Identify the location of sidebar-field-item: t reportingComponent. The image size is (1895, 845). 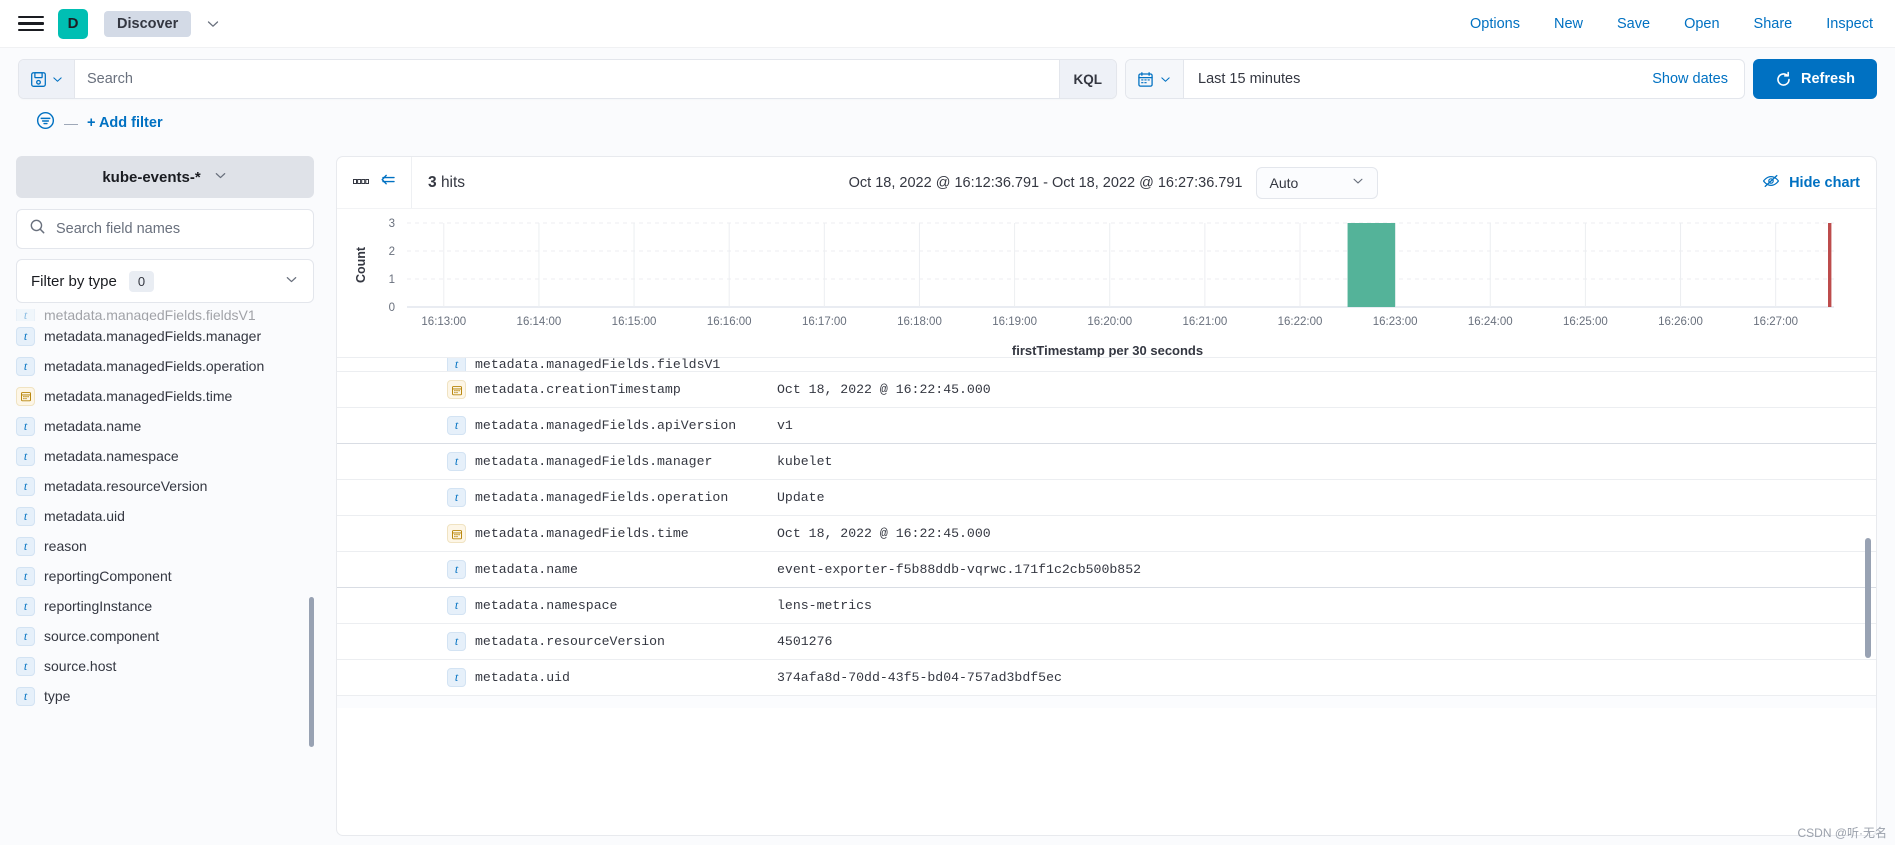
(165, 576).